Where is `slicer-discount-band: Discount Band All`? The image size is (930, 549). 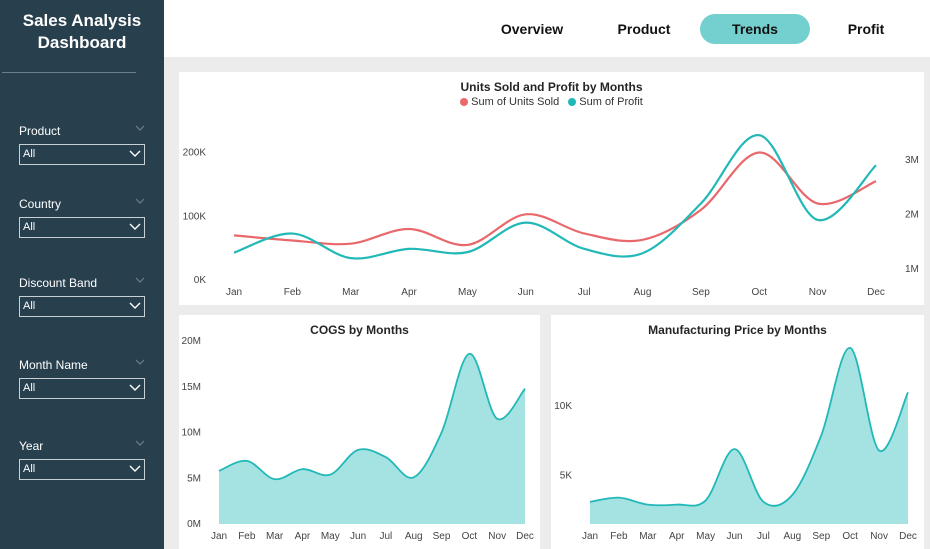 slicer-discount-band: Discount Band All is located at coordinates (82, 296).